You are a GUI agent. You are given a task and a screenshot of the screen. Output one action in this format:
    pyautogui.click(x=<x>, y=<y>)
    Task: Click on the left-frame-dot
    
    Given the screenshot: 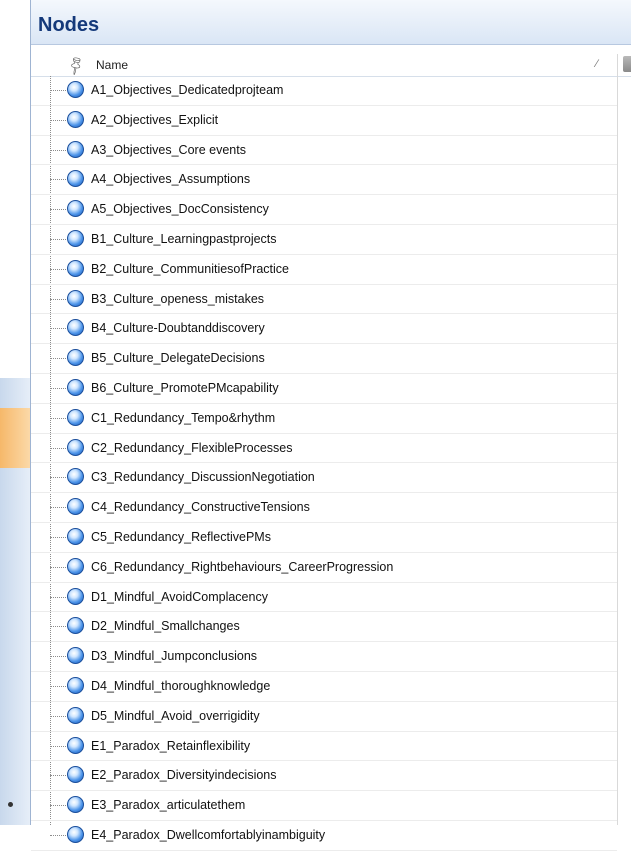 What is the action you would take?
    pyautogui.click(x=10, y=804)
    